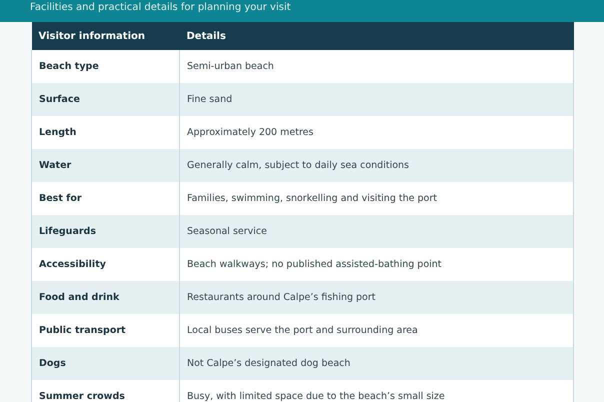 The image size is (604, 402). Describe the element at coordinates (106, 391) in the screenshot. I see `table-cell: Summer crowds` at that location.